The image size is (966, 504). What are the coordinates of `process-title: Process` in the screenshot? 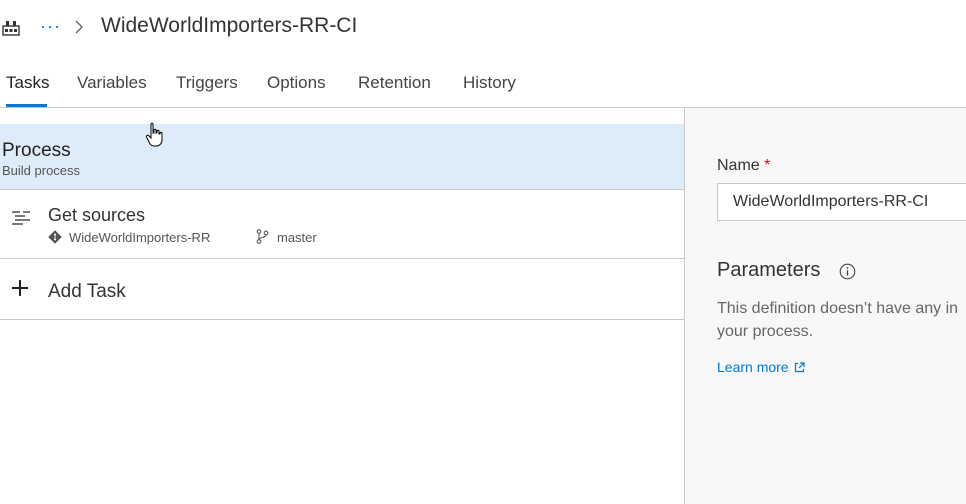 It's located at (36, 150).